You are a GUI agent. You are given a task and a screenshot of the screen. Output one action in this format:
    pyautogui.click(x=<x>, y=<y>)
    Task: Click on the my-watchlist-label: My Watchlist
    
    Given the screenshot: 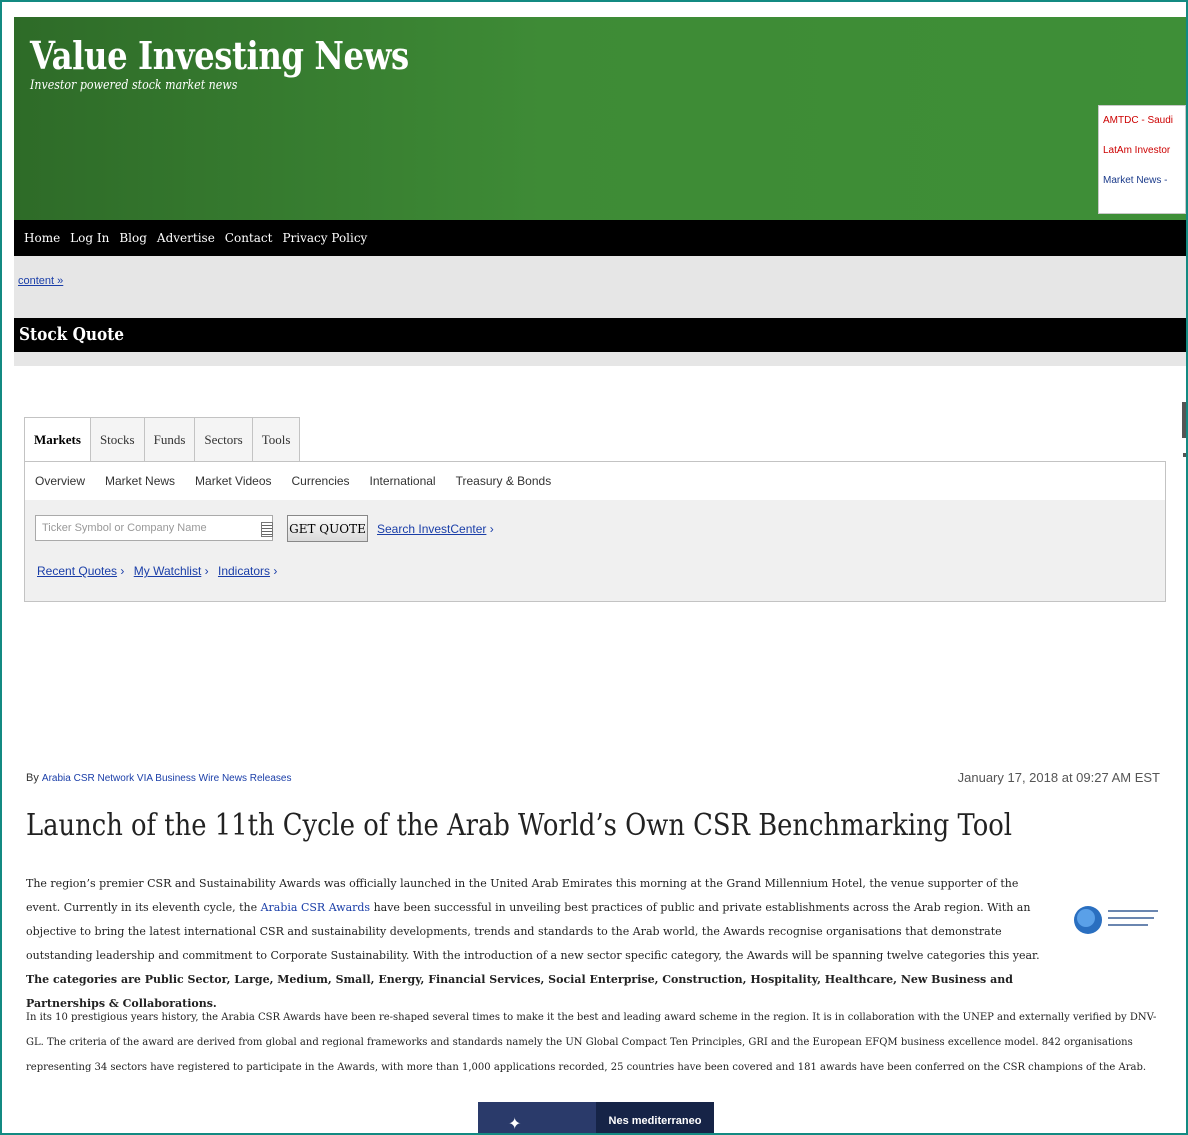 What is the action you would take?
    pyautogui.click(x=167, y=571)
    